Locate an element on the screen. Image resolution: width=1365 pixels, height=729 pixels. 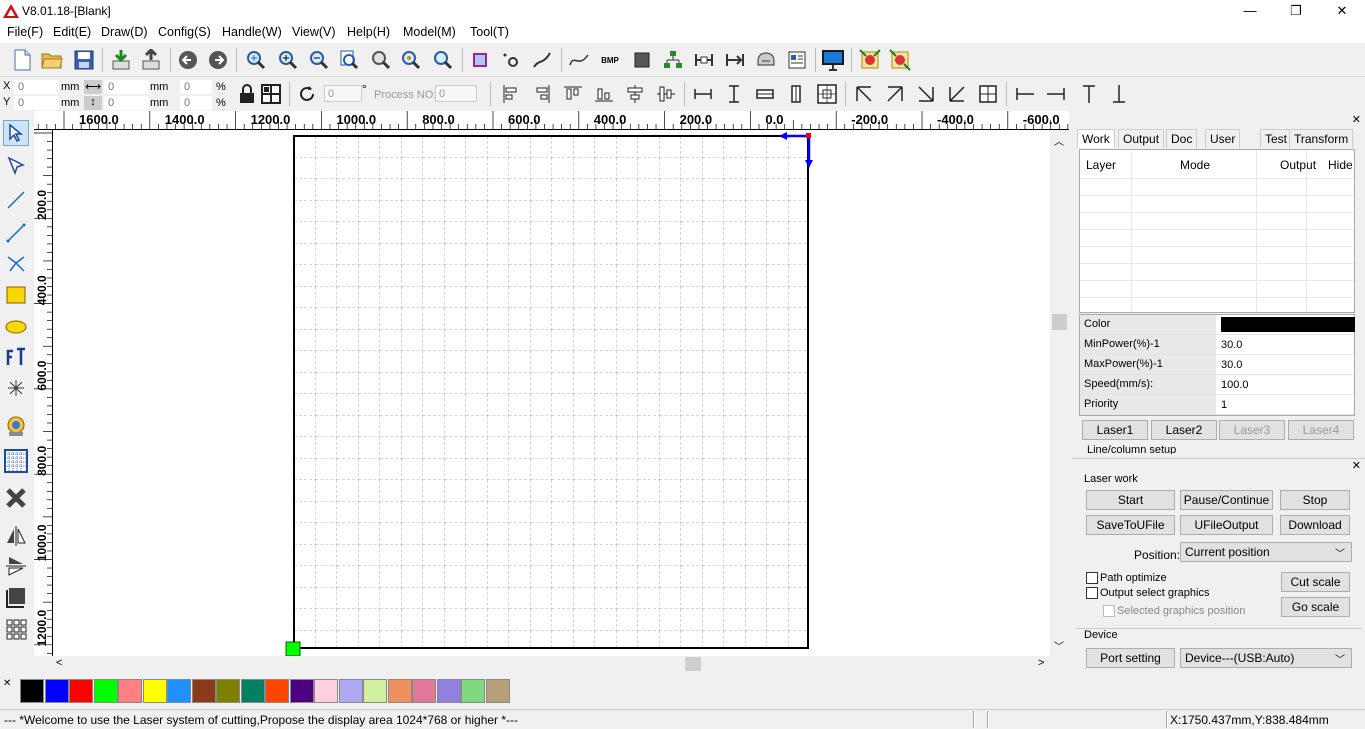
open-folder-icon is located at coordinates (52, 60).